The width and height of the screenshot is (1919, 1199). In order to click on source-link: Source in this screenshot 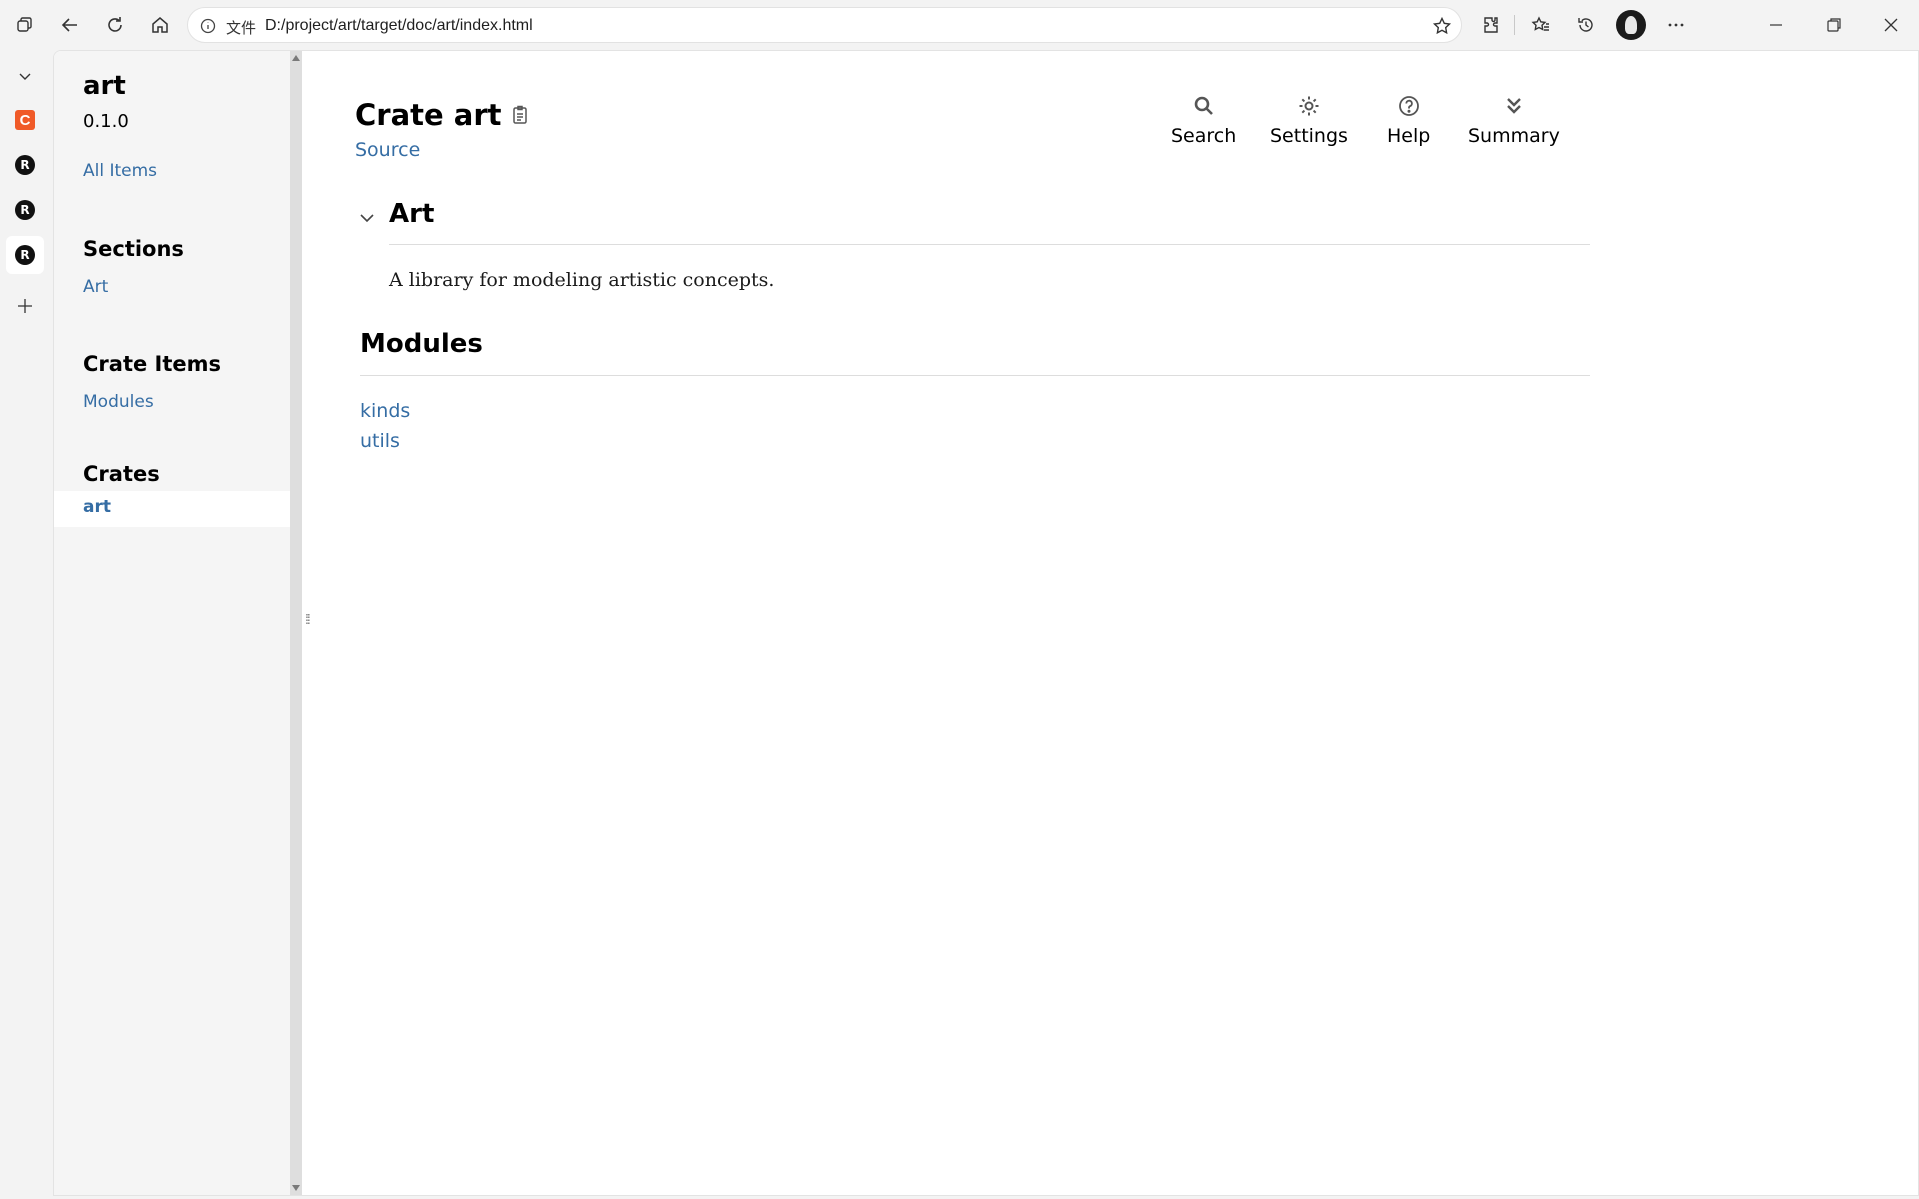, I will do `click(387, 150)`.